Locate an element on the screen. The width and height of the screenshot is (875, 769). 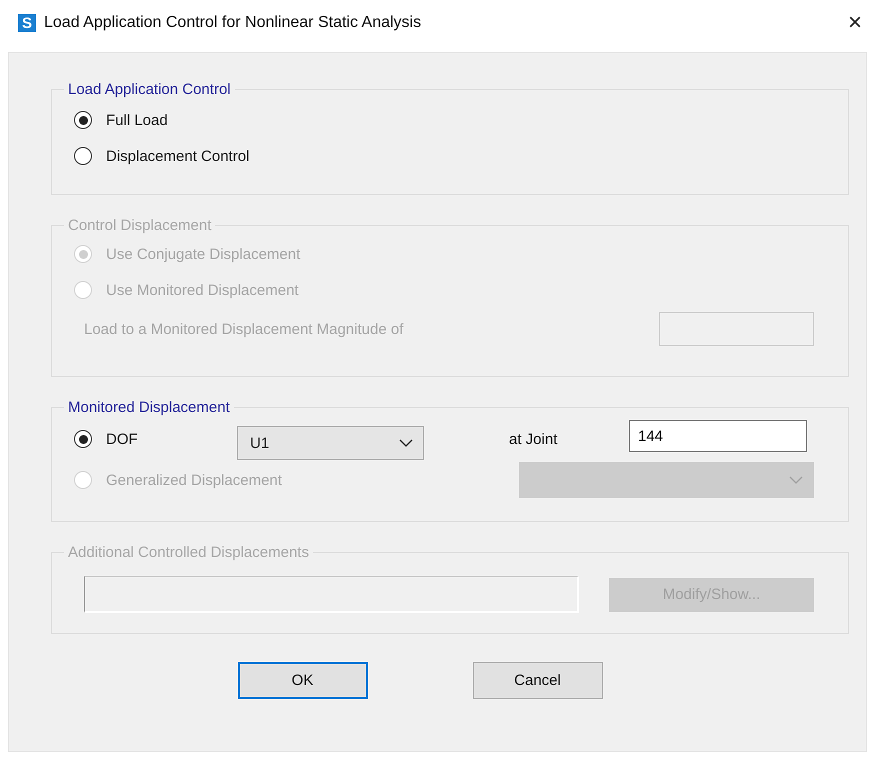
close-button: × is located at coordinates (855, 23).